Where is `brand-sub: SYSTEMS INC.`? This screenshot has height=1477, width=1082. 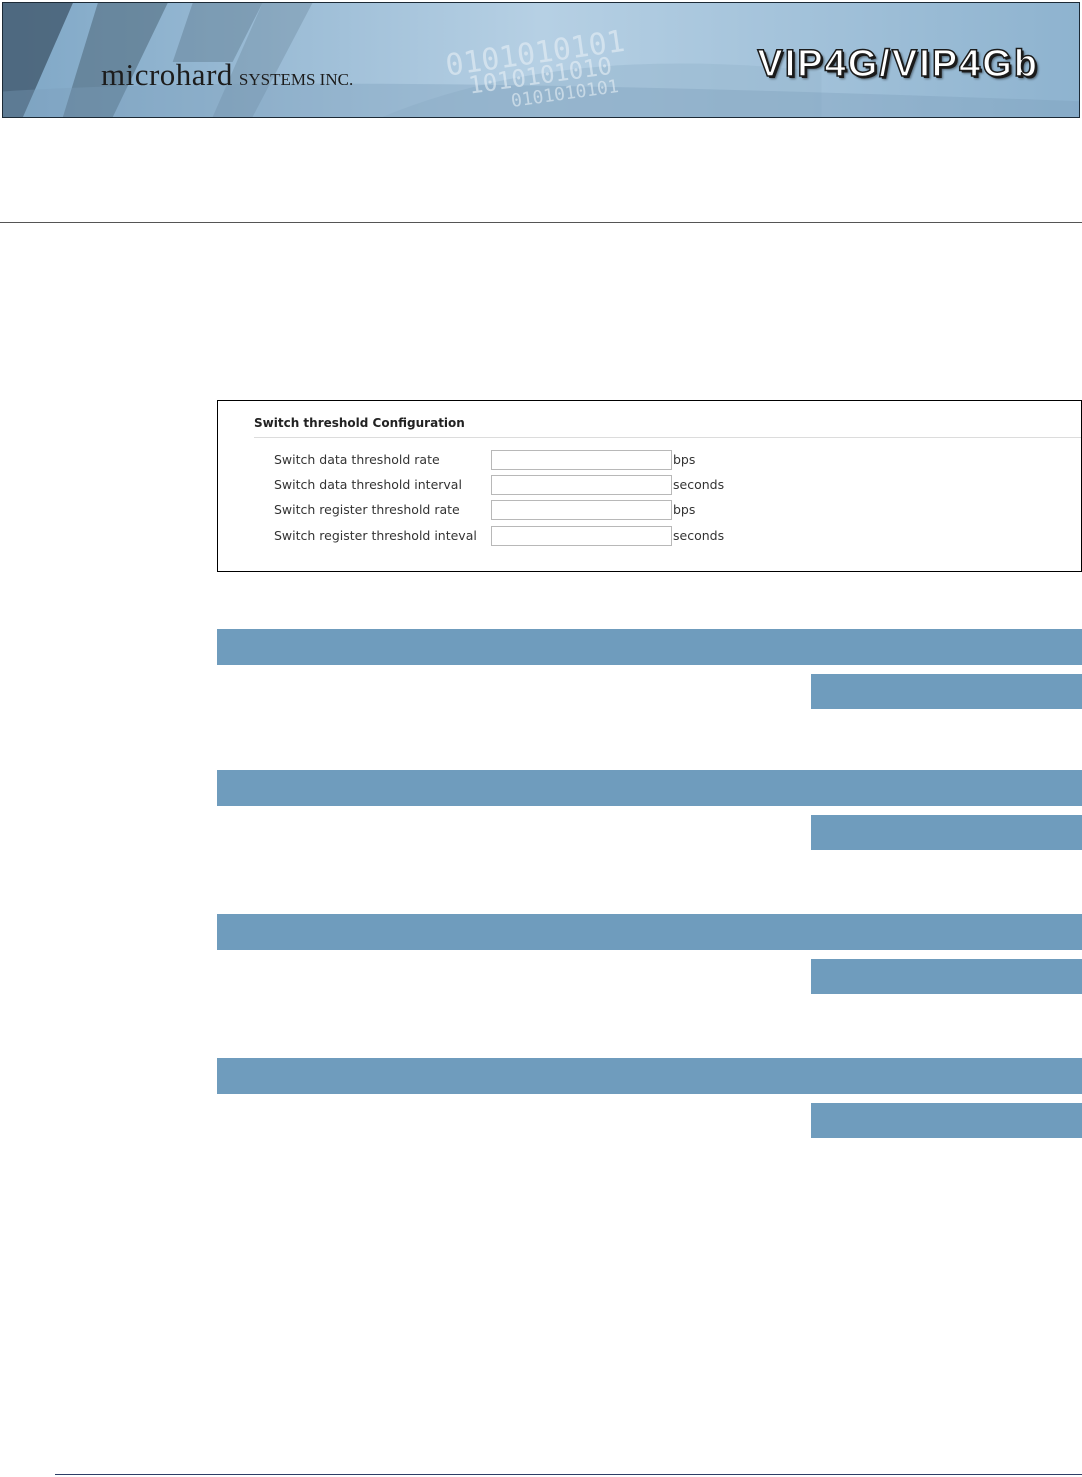 brand-sub: SYSTEMS INC. is located at coordinates (296, 79).